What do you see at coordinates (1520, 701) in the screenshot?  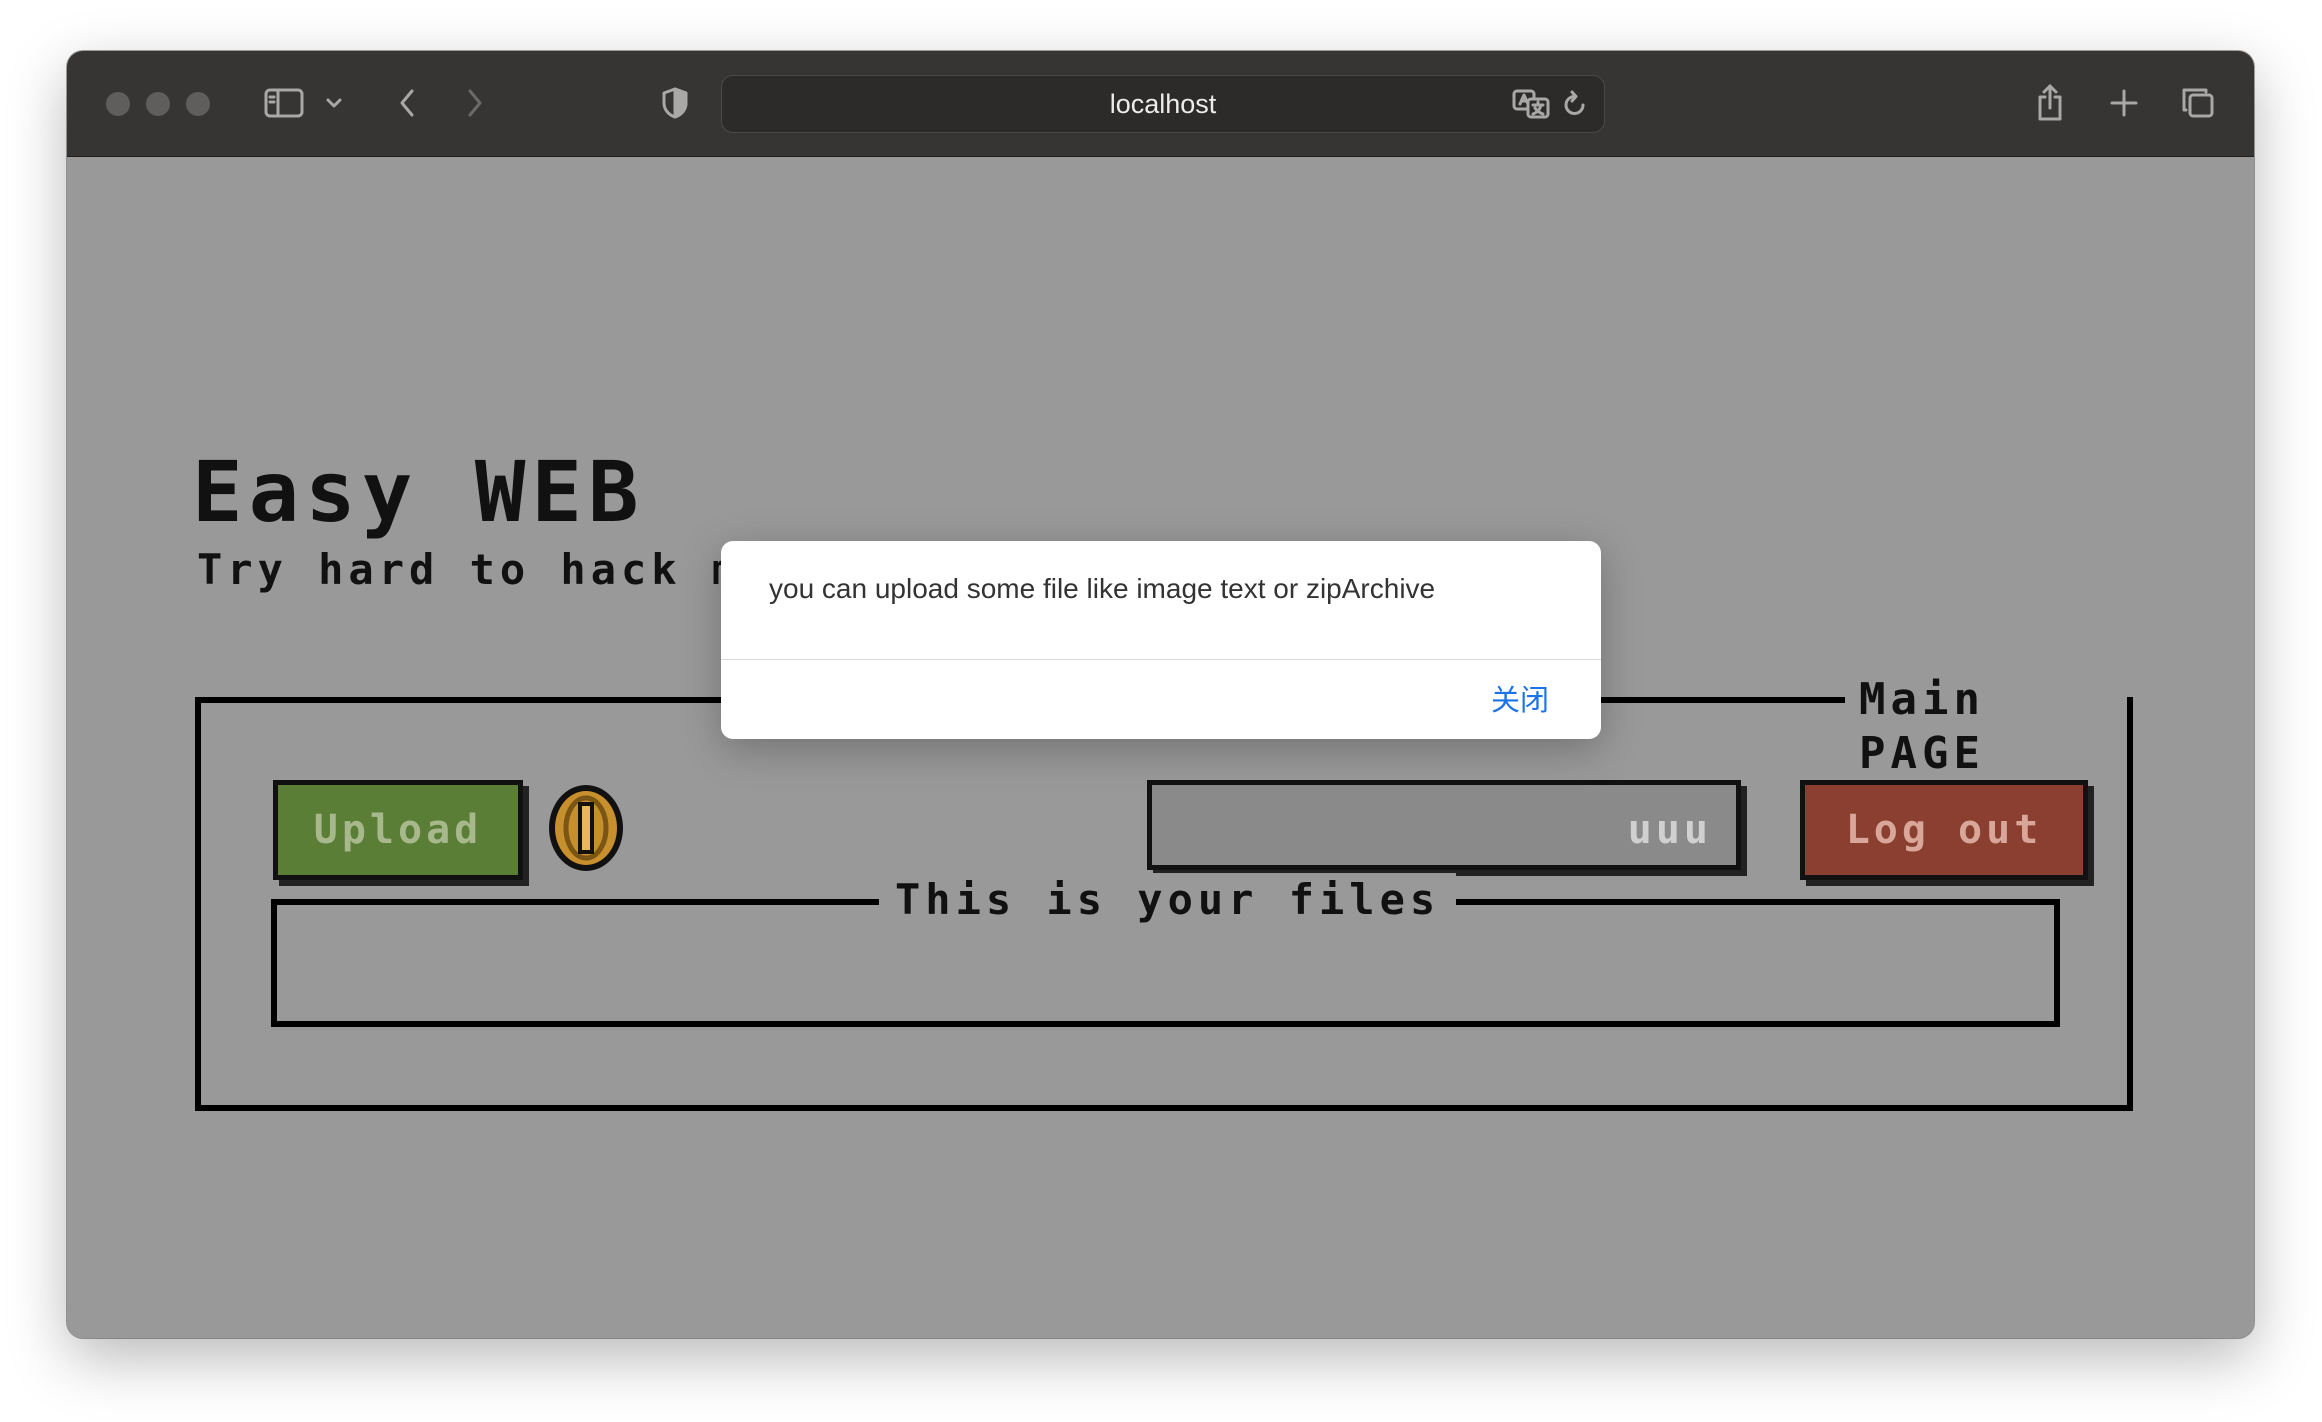 I see `alert-close-button: 关闭` at bounding box center [1520, 701].